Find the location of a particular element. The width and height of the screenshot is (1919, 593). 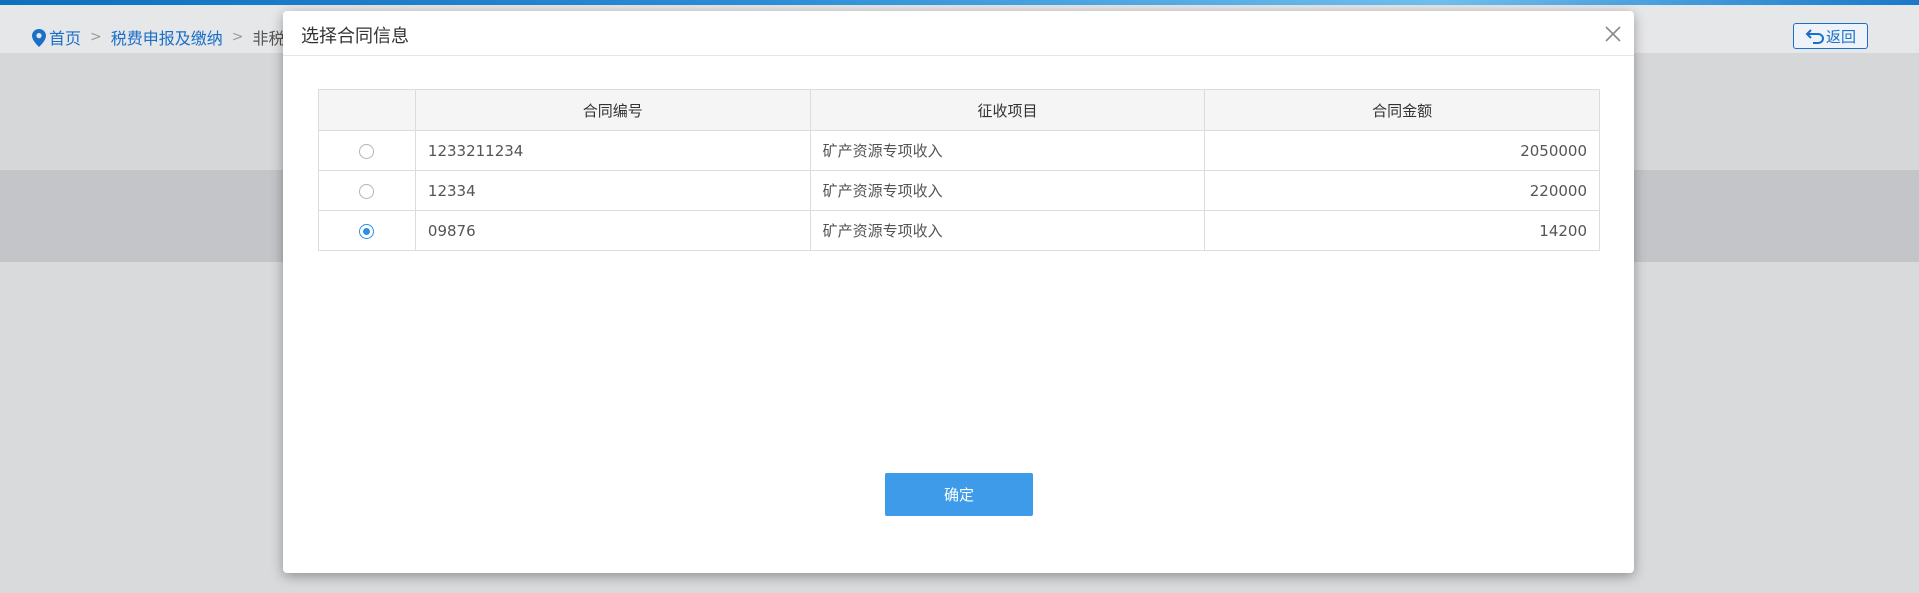

column-header-select is located at coordinates (367, 110).